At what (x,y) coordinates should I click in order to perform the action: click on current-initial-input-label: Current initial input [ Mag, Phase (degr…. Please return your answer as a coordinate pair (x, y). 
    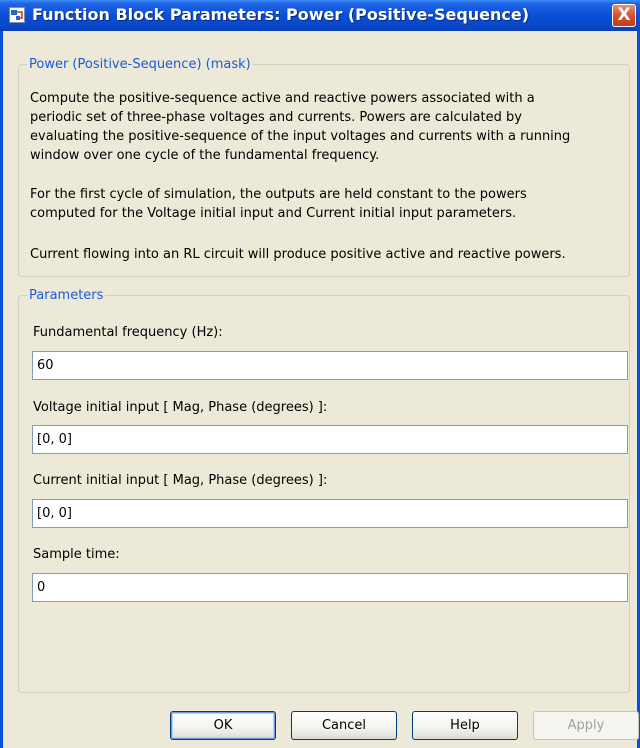
    Looking at the image, I should click on (180, 480).